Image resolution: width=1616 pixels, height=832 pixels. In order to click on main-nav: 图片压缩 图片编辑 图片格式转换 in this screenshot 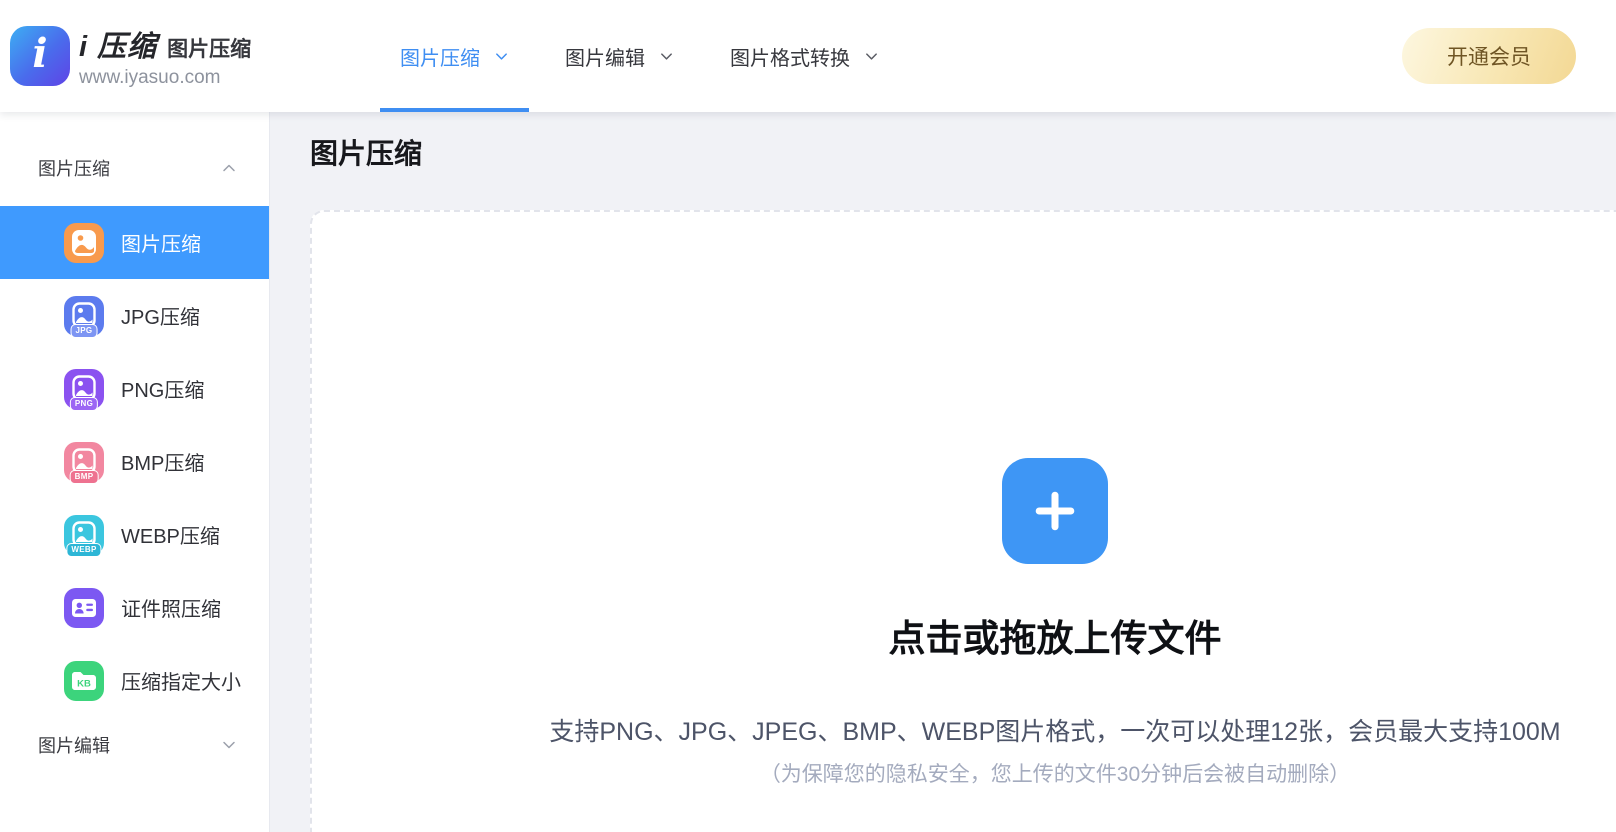, I will do `click(639, 56)`.